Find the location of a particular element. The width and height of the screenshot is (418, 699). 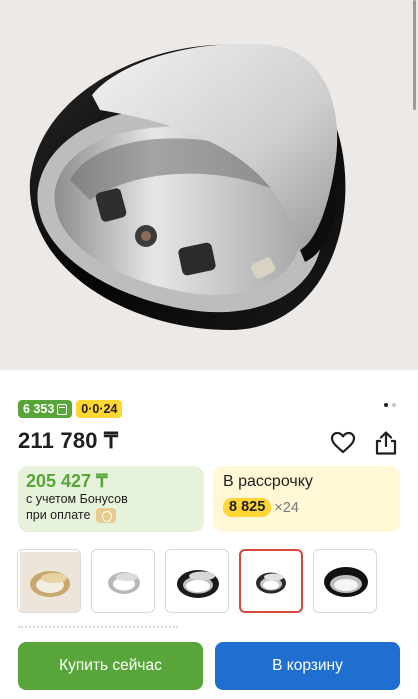

installment-card: В рассрочку 8 825 ×24 is located at coordinates (306, 499).